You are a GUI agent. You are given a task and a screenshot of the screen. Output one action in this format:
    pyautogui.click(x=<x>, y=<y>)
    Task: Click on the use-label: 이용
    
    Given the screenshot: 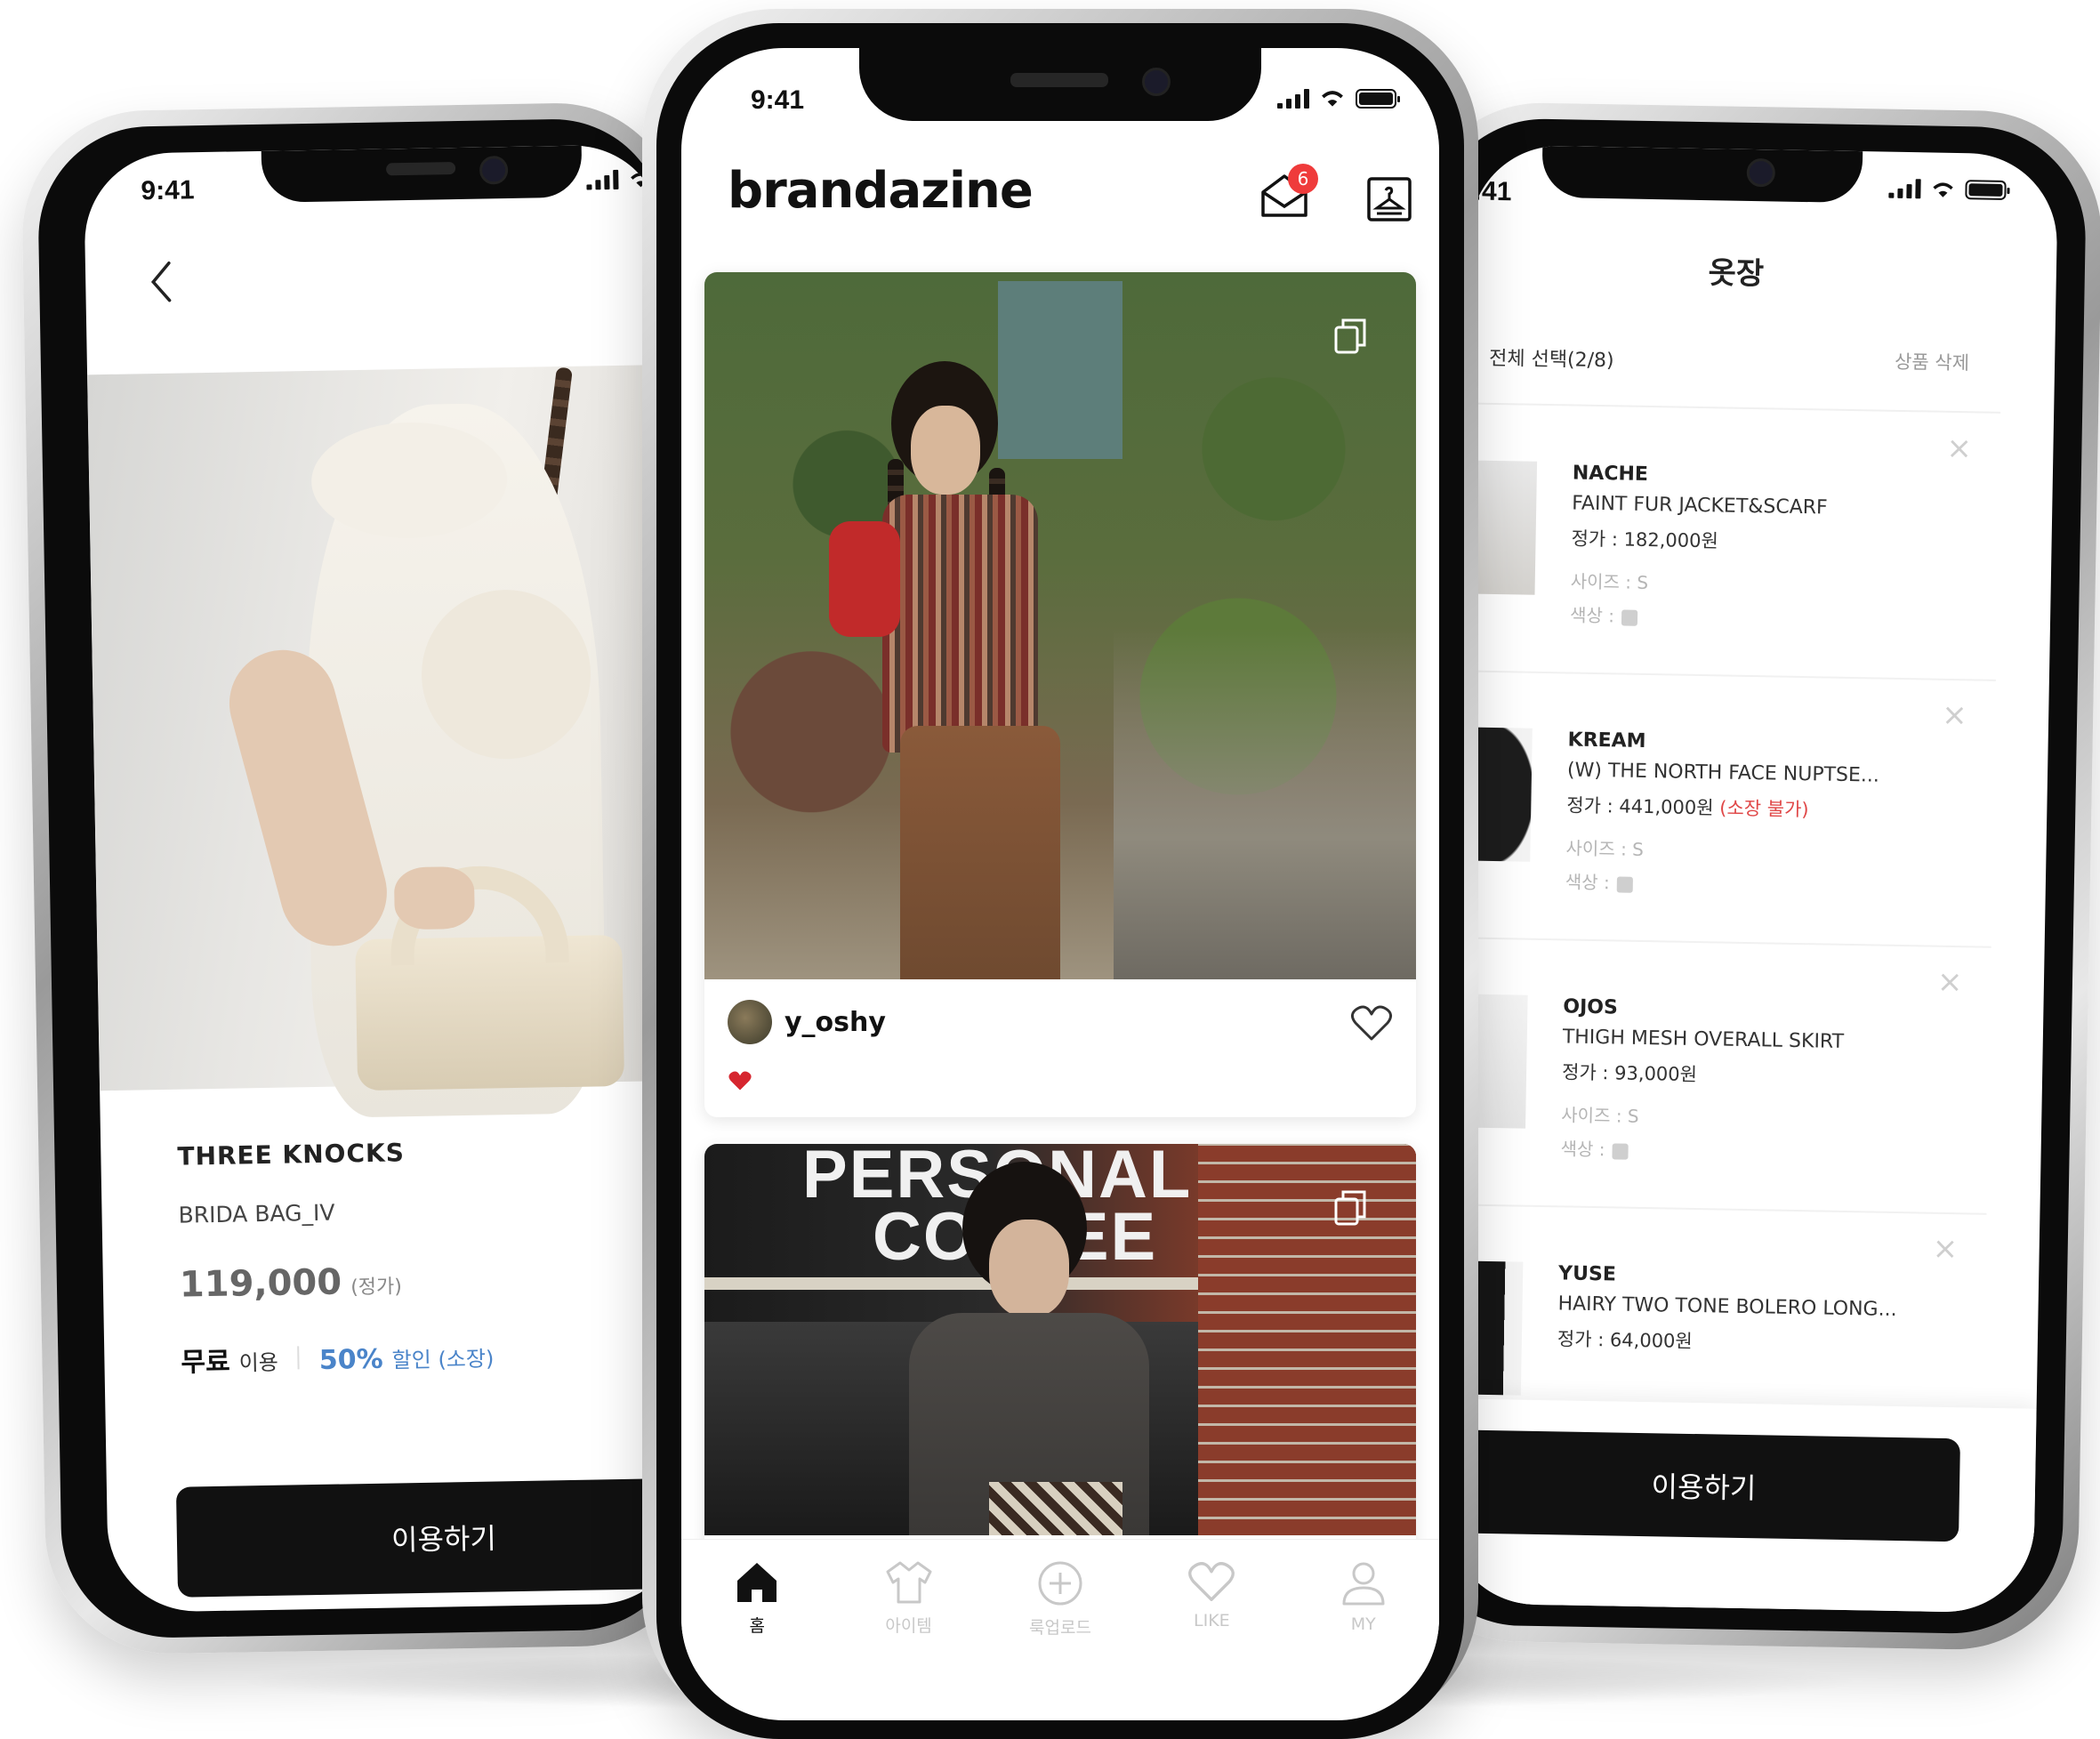 What is the action you would take?
    pyautogui.click(x=258, y=1363)
    